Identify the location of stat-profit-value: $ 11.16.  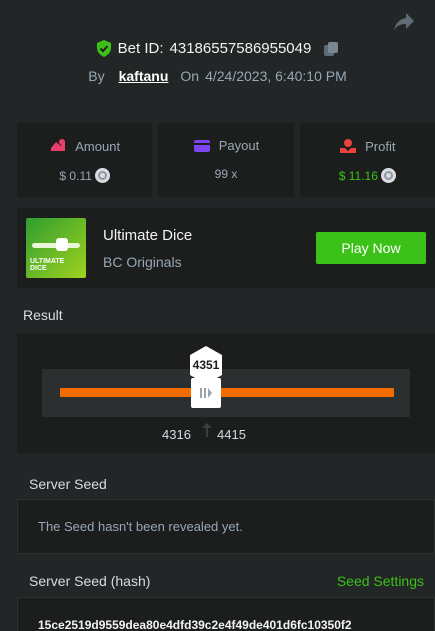
(358, 175).